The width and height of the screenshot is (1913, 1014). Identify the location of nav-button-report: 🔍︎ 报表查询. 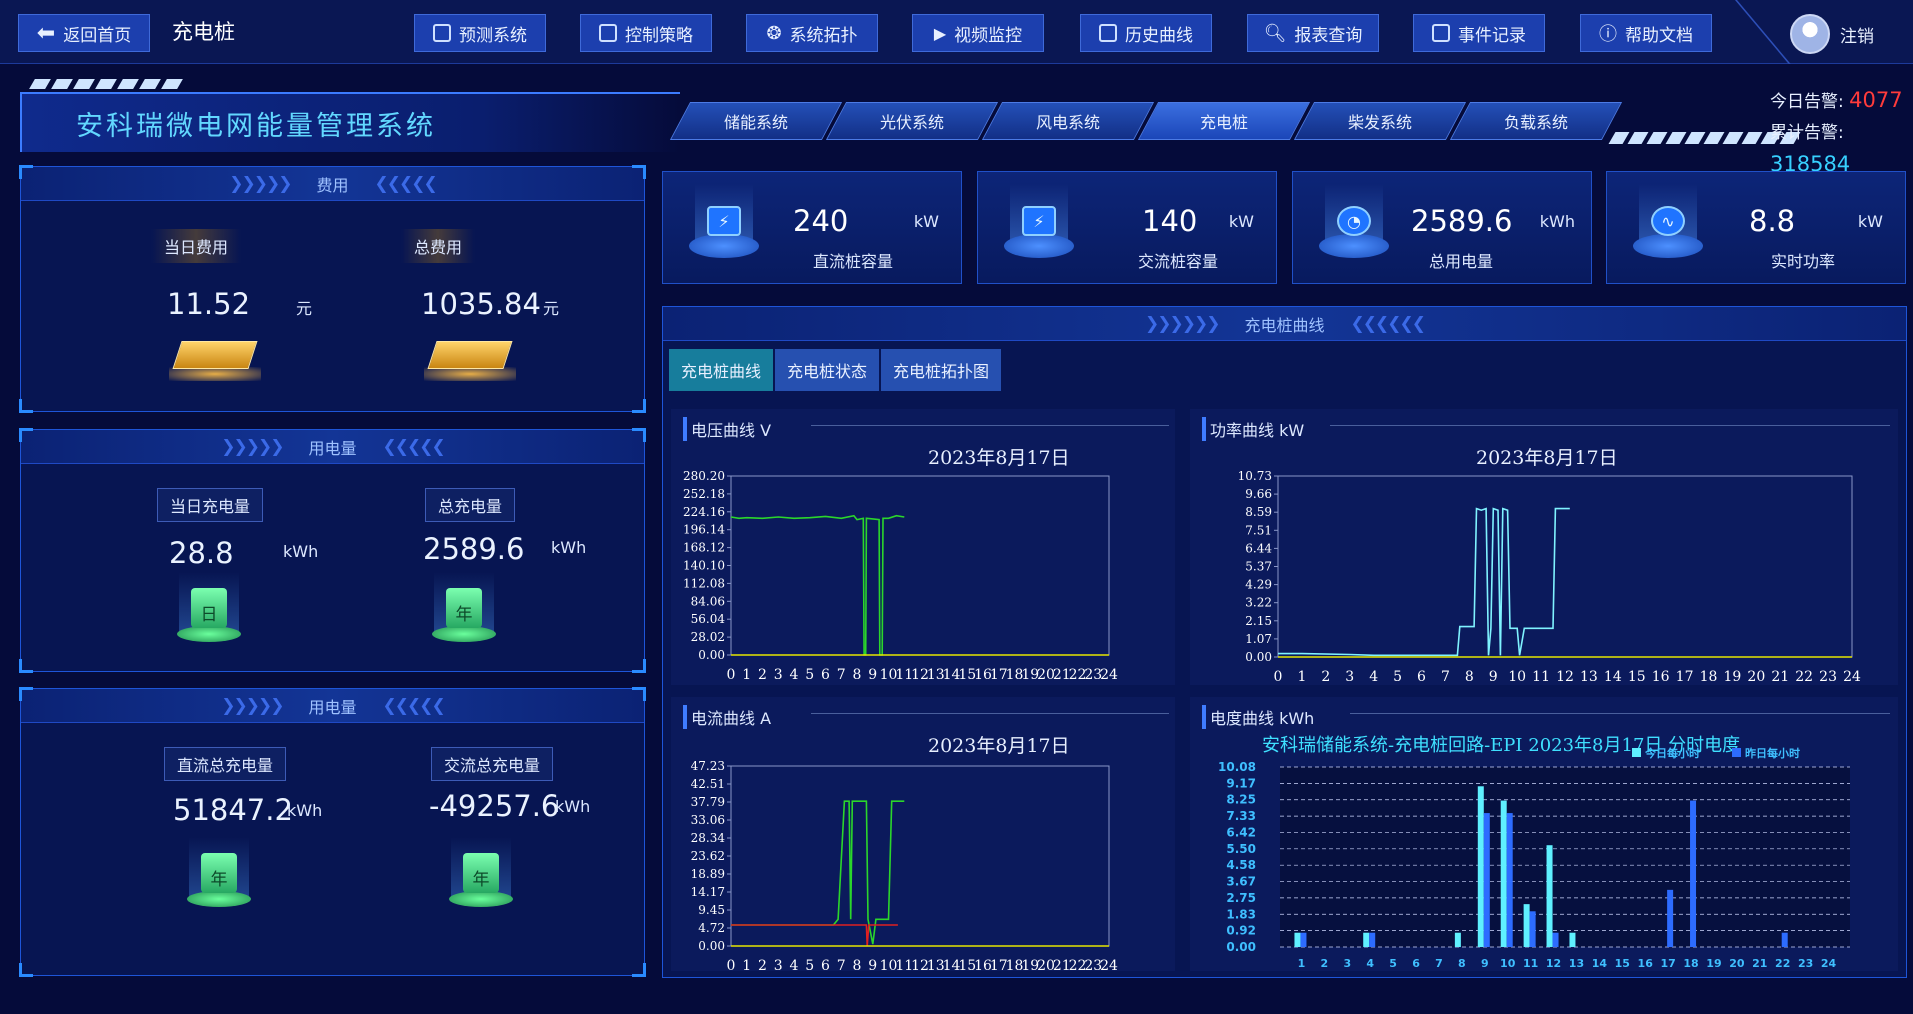
(1313, 33).